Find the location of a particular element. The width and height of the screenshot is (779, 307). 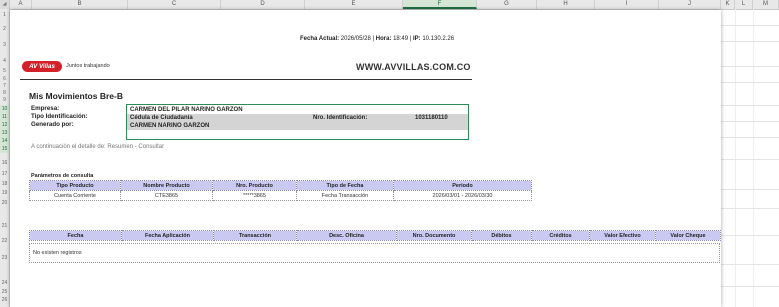

row-header: 9 is located at coordinates (4, 100).